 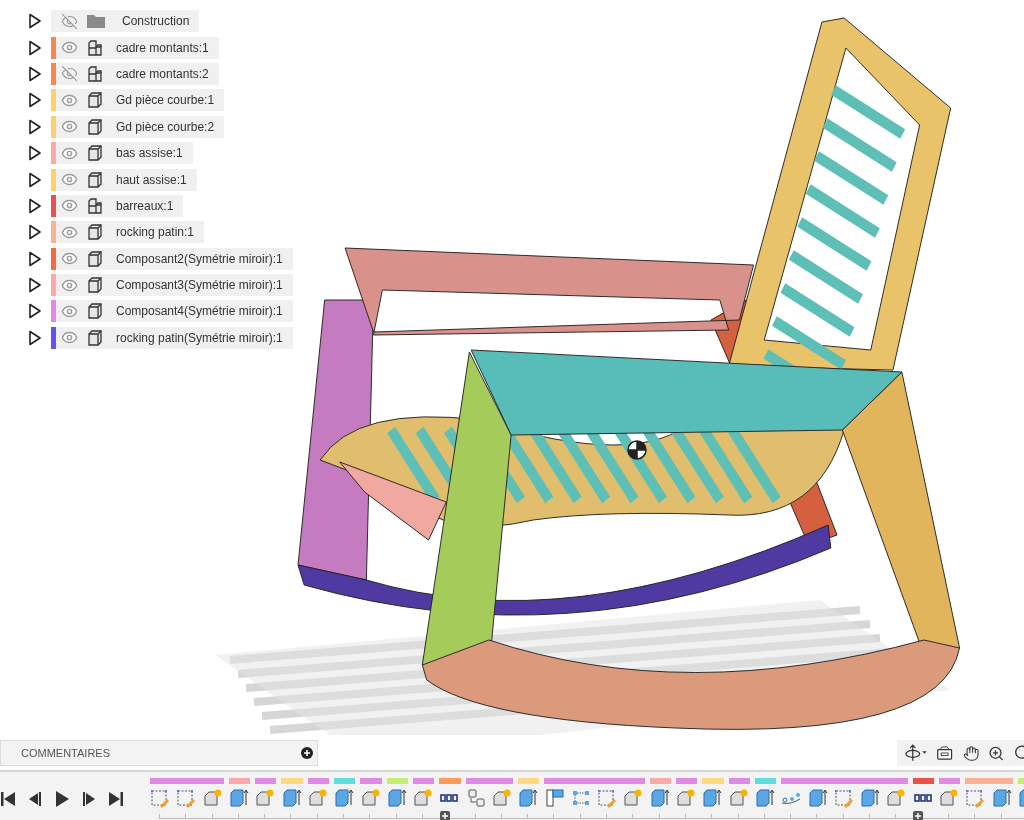 What do you see at coordinates (62, 799) in the screenshot?
I see `play-icon` at bounding box center [62, 799].